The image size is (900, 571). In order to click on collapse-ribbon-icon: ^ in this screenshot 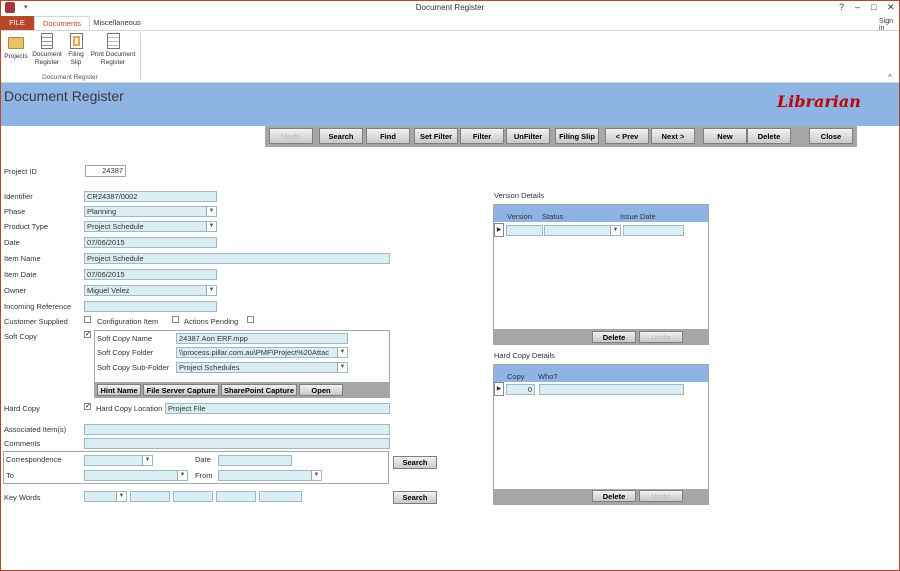, I will do `click(890, 77)`.